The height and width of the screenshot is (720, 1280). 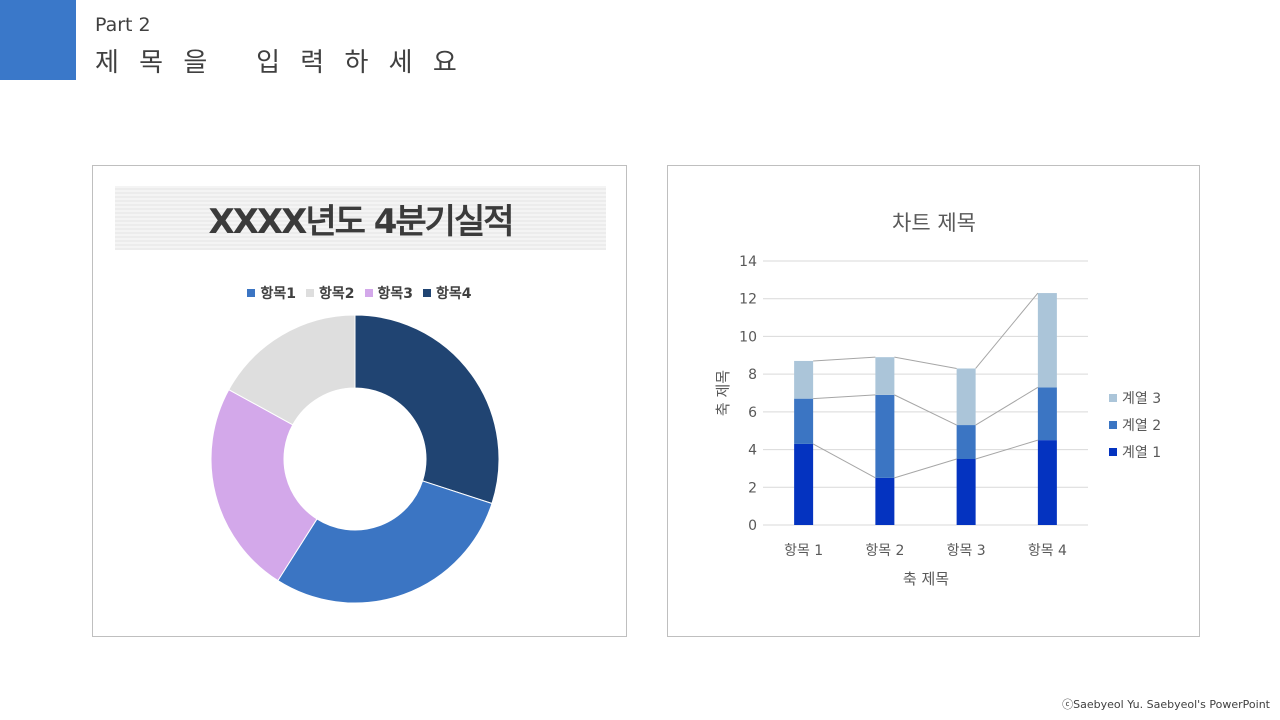 What do you see at coordinates (385, 542) in the screenshot?
I see `donut-slice-항목1` at bounding box center [385, 542].